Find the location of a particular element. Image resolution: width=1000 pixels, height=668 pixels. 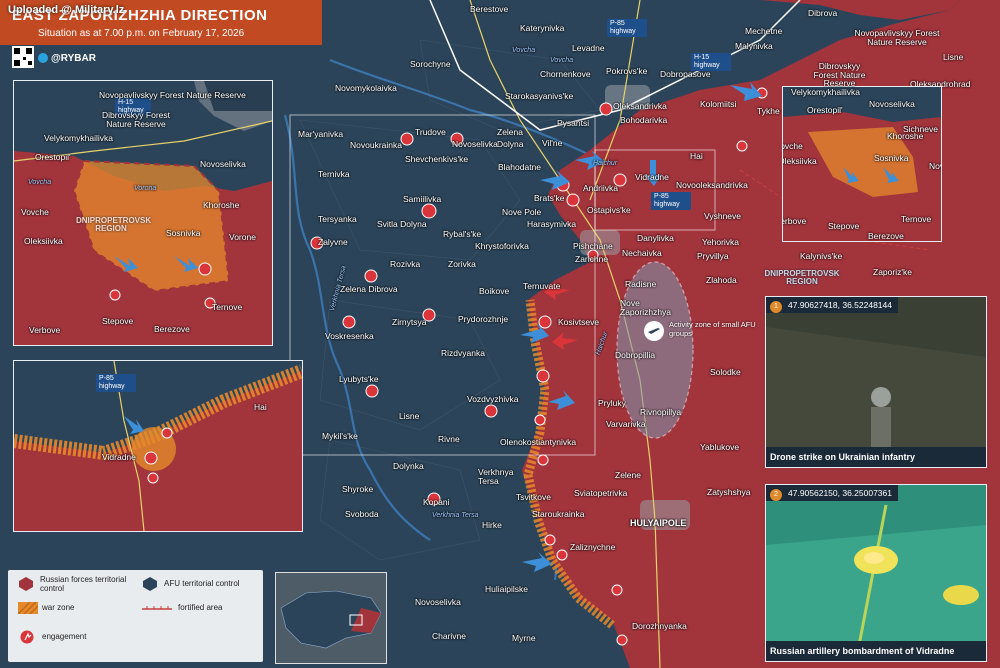

legend-engagement-label: engagement is located at coordinates (64, 636).